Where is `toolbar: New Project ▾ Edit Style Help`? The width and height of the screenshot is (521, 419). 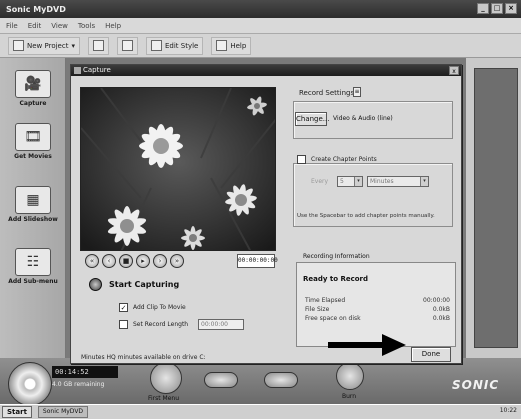 toolbar: New Project ▾ Edit Style Help is located at coordinates (260, 46).